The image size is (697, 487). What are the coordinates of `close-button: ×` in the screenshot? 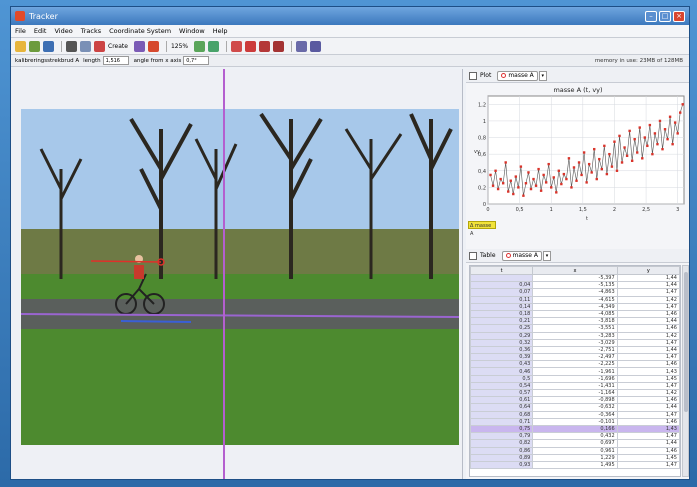 It's located at (679, 16).